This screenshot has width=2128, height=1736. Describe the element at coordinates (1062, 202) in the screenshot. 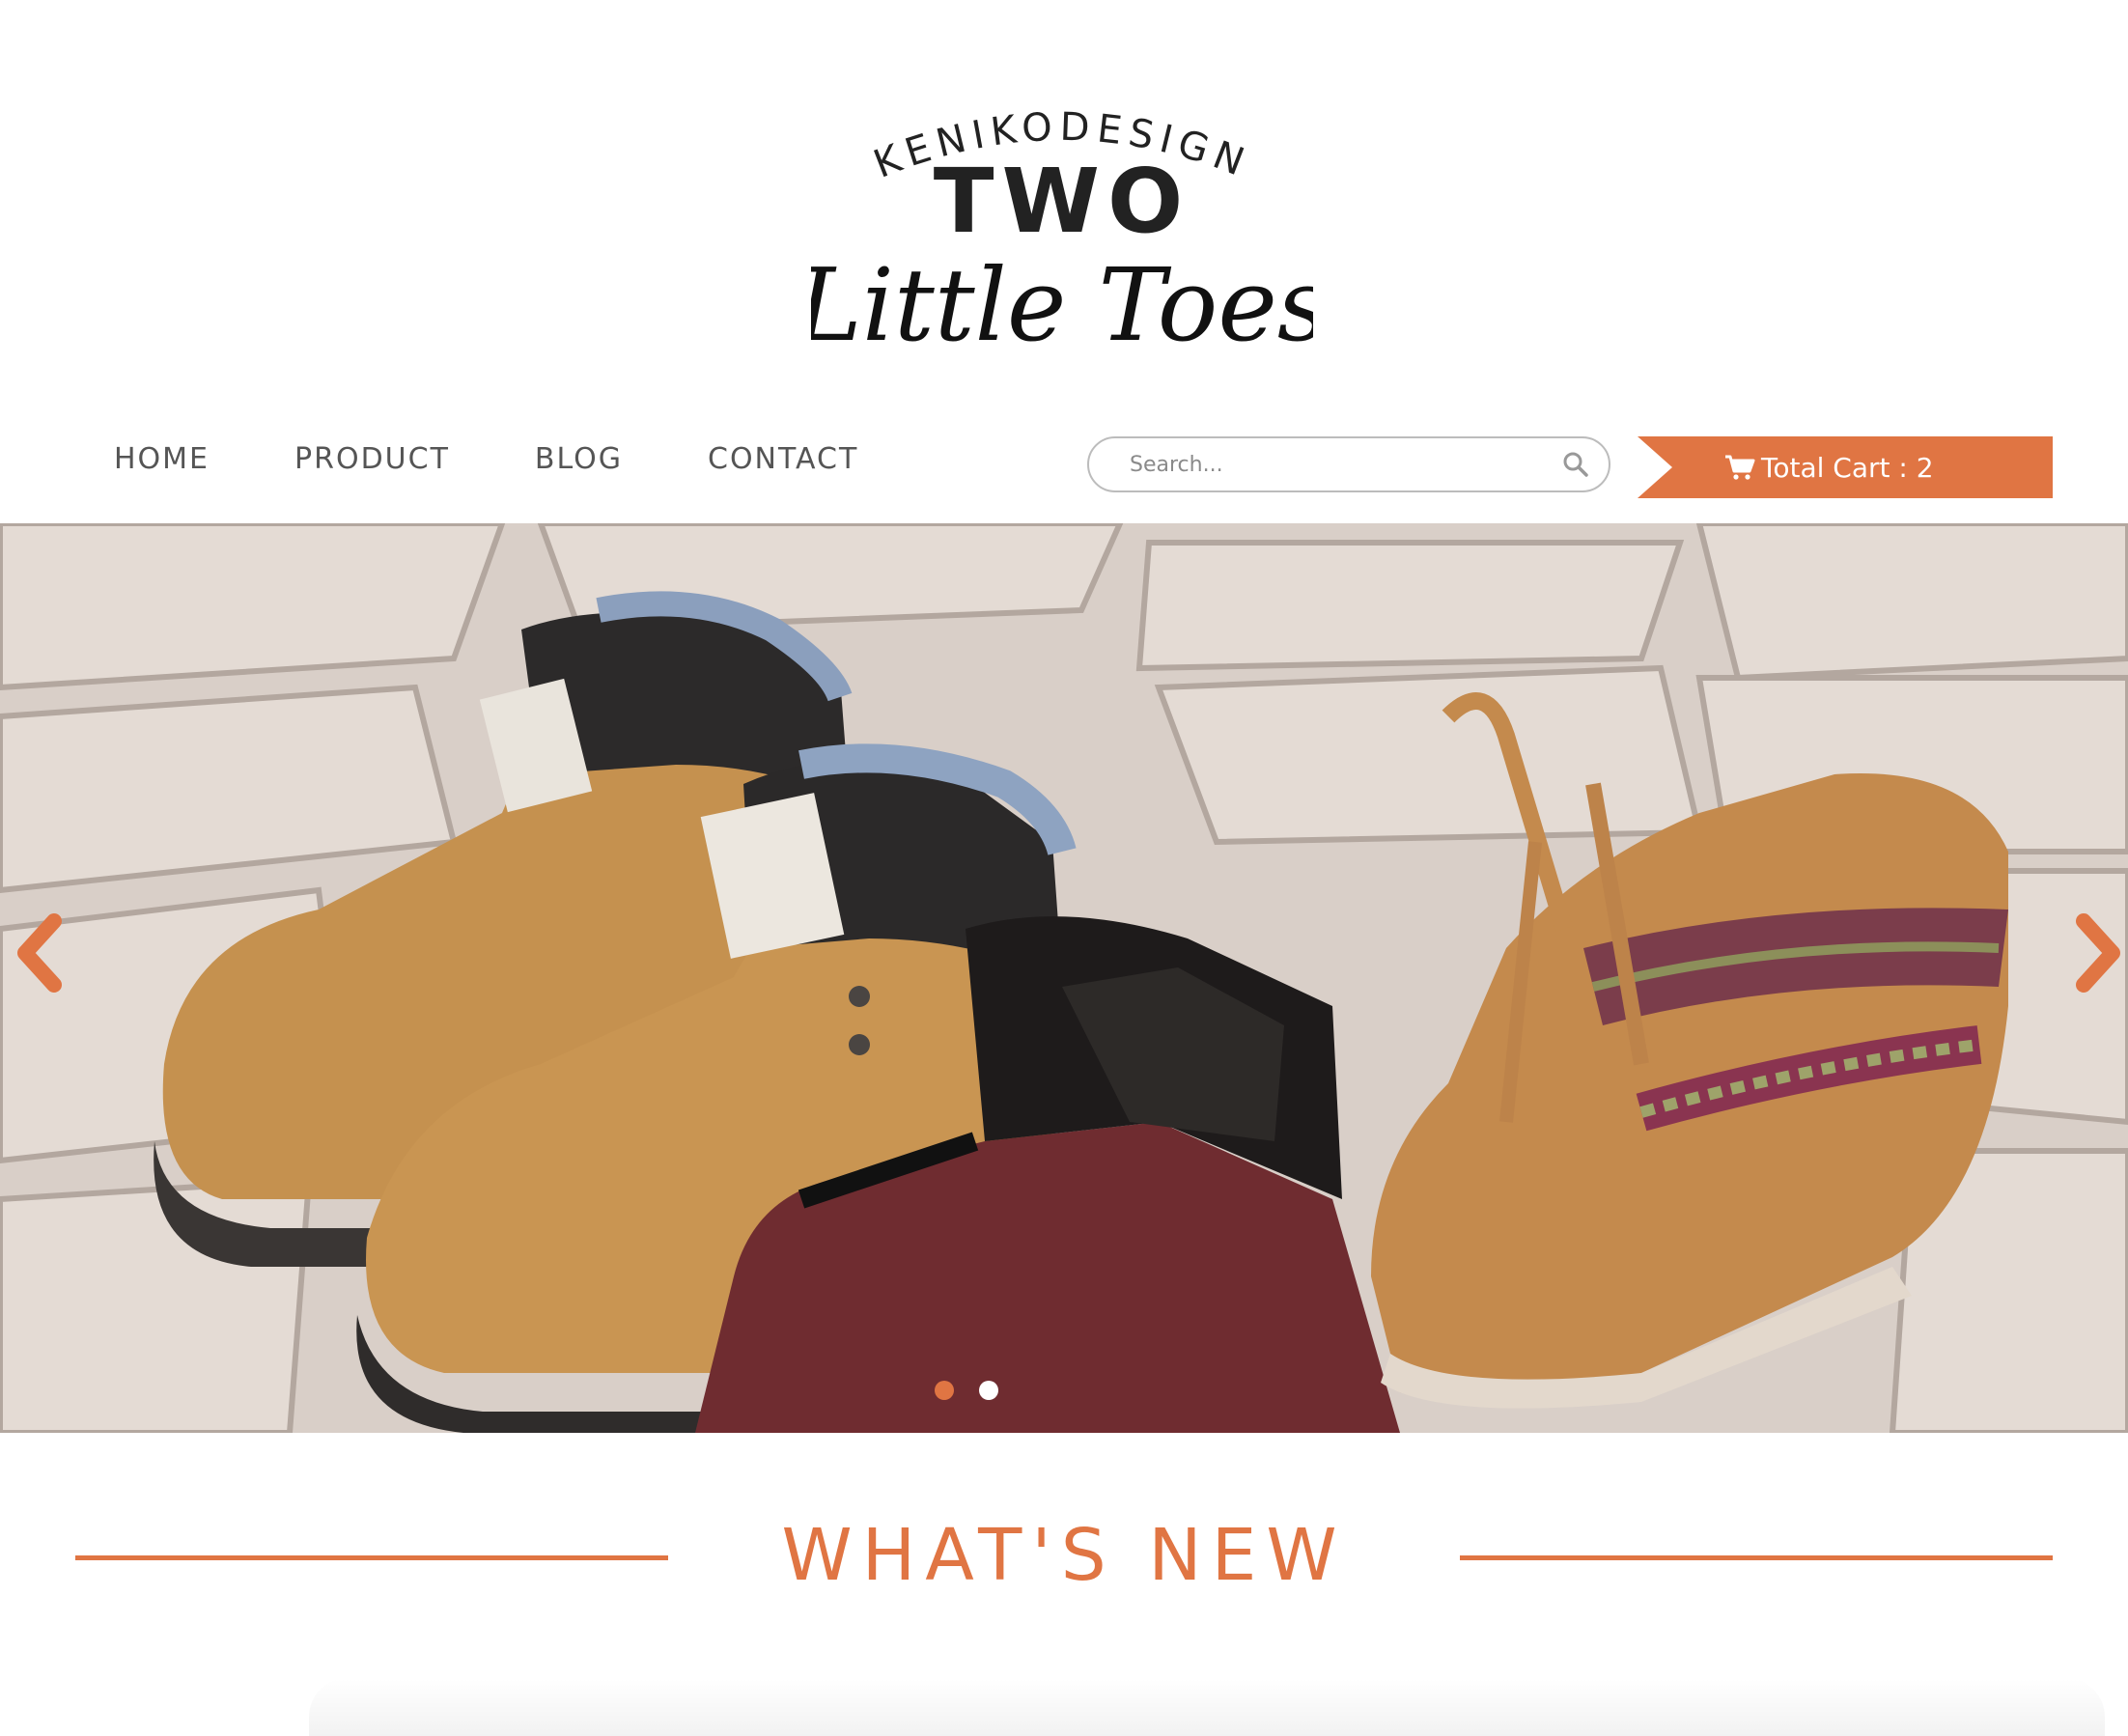

I see `logo-middle-text: TWO` at that location.